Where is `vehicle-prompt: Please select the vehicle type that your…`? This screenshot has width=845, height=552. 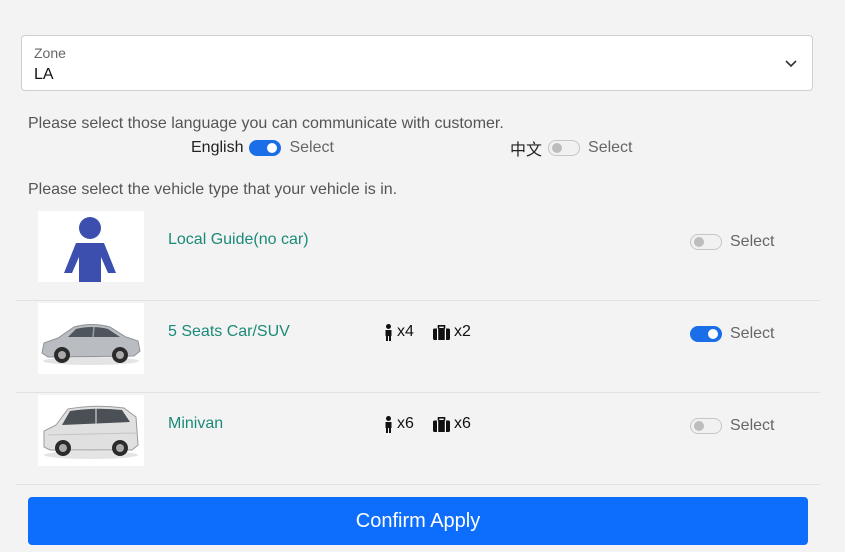
vehicle-prompt: Please select the vehicle type that your… is located at coordinates (213, 189).